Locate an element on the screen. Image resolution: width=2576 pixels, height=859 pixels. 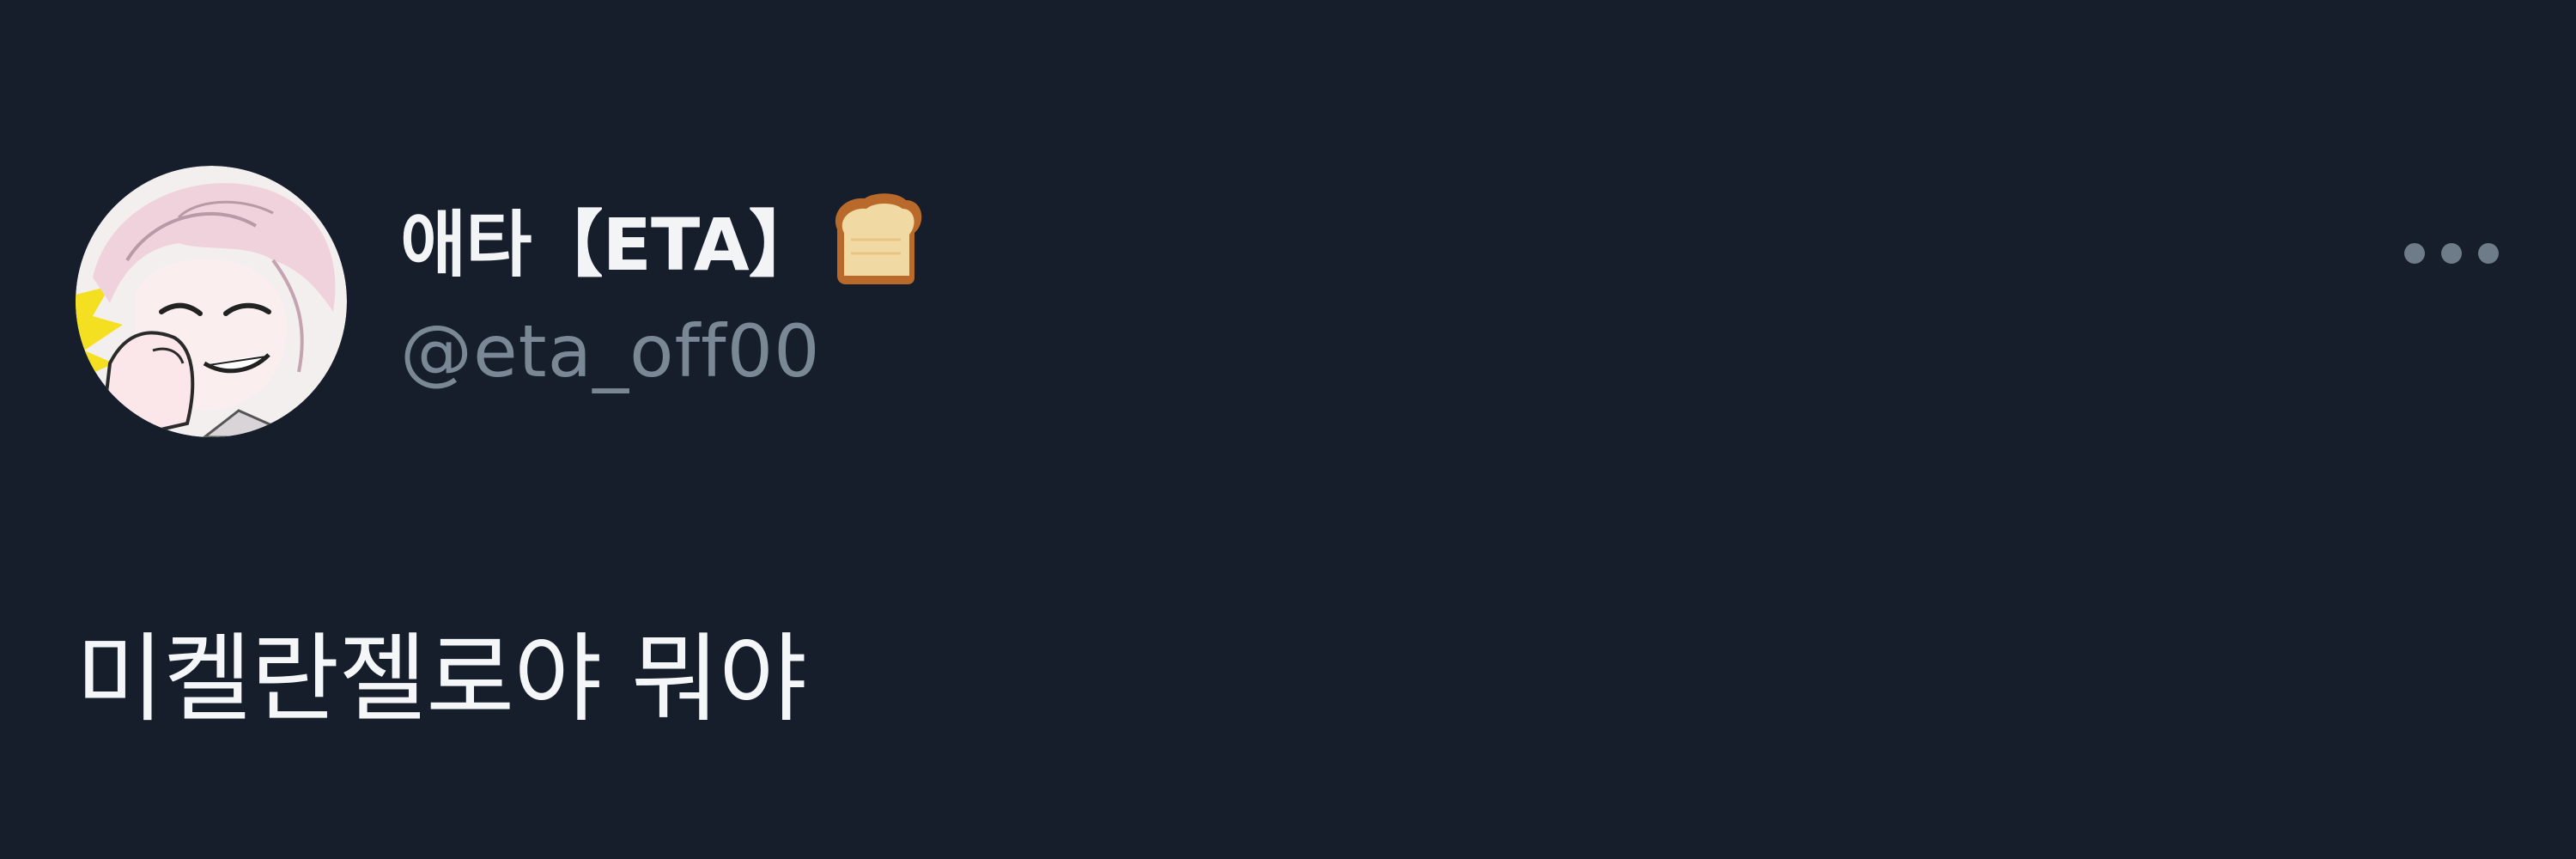
avatar-image is located at coordinates (212, 301).